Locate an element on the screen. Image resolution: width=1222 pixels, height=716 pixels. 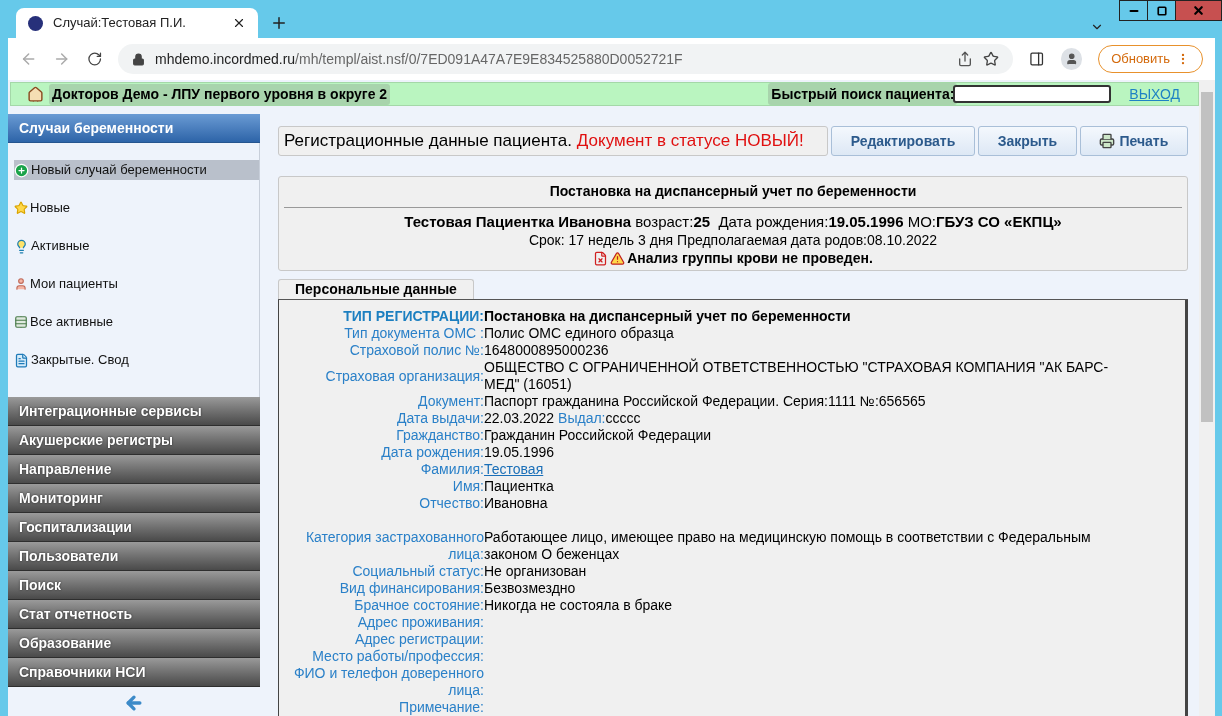
field-value: ОБЩЕСТВО С ОГРАНИЧЕННОЙ ОТВЕТСТВЕННОСТЬЮ "СТРАХОВАЯ КОМПАНИЯ "АК БАРС-МЕД" (16051) is located at coordinates (797, 376).